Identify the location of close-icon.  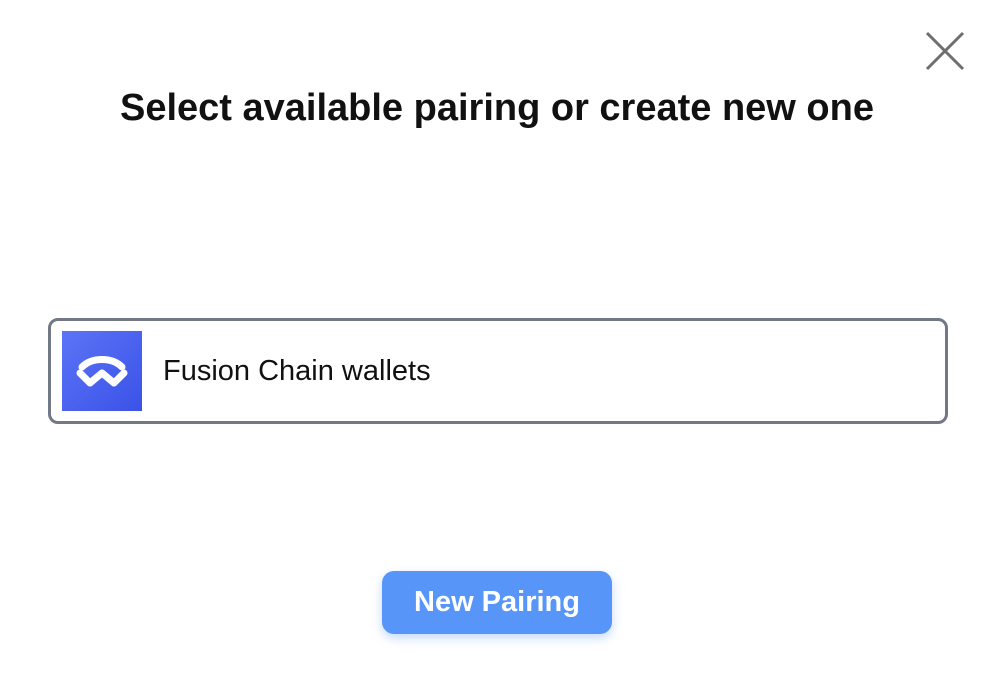
(945, 51).